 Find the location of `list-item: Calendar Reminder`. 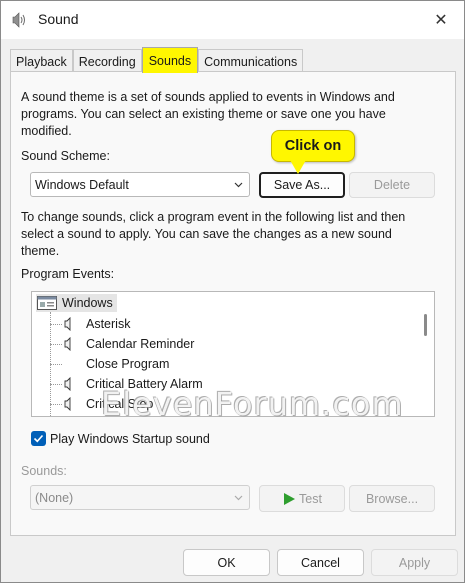

list-item: Calendar Reminder is located at coordinates (121, 344).